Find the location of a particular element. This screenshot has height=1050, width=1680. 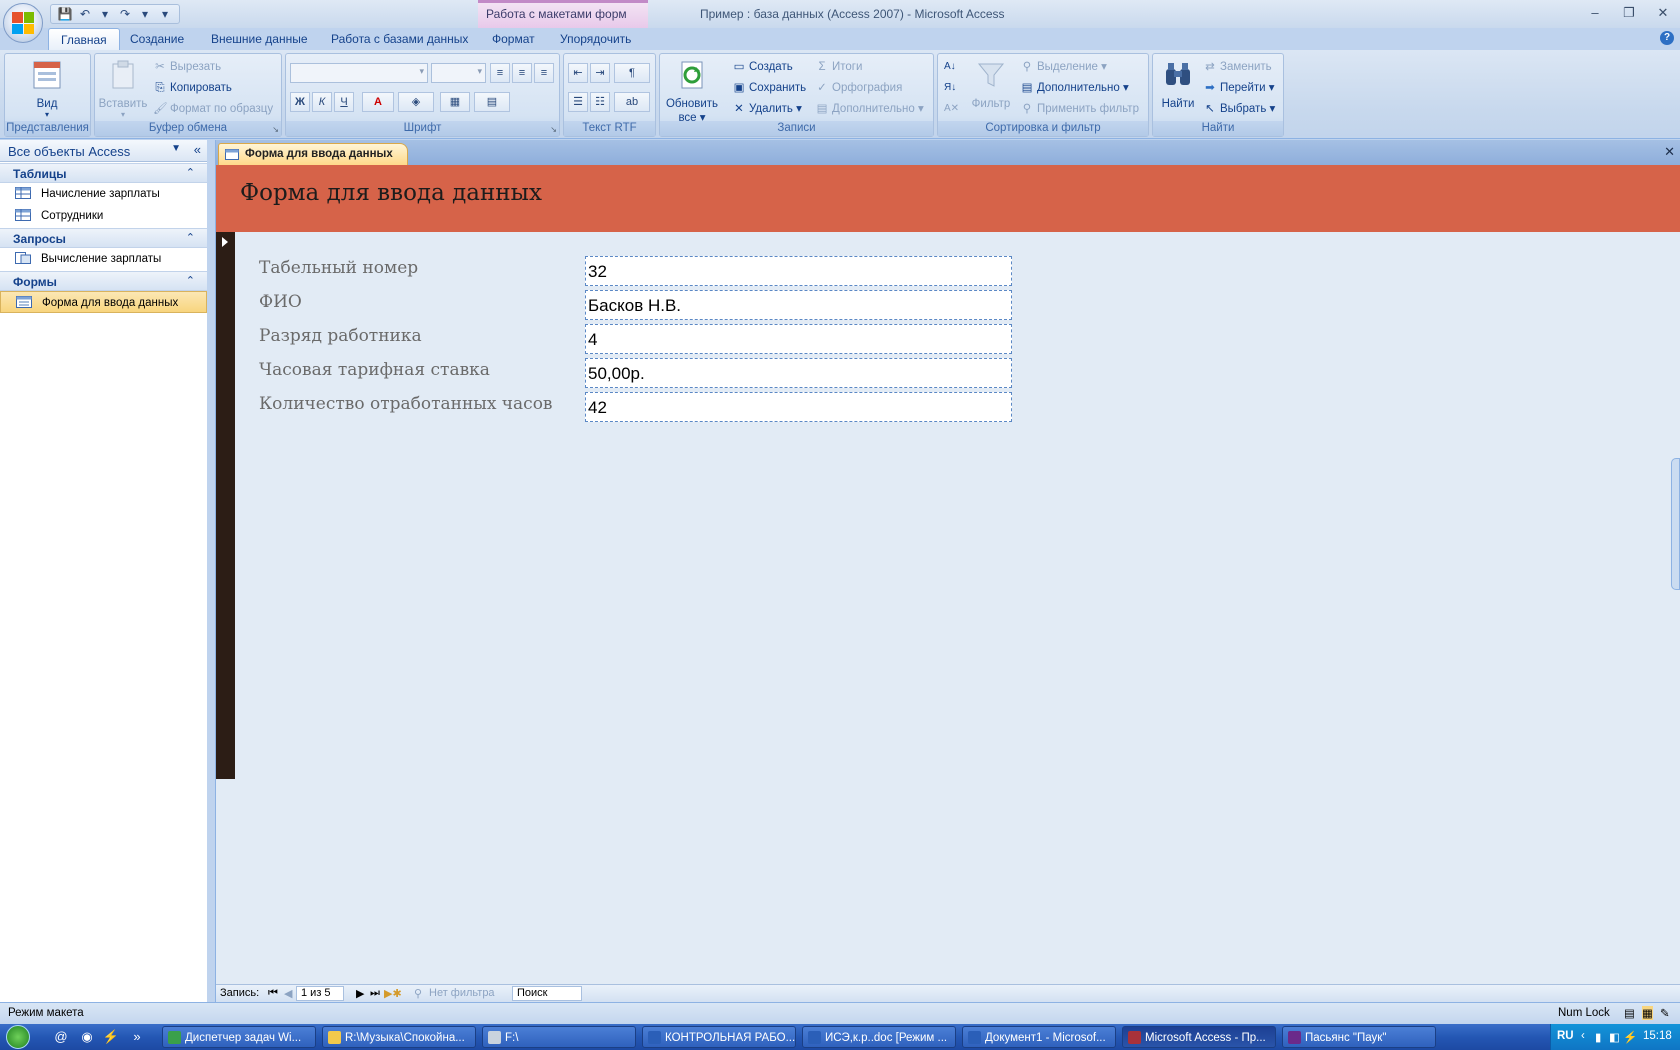

field-input-hourly-rate: 50,00р. is located at coordinates (798, 373).